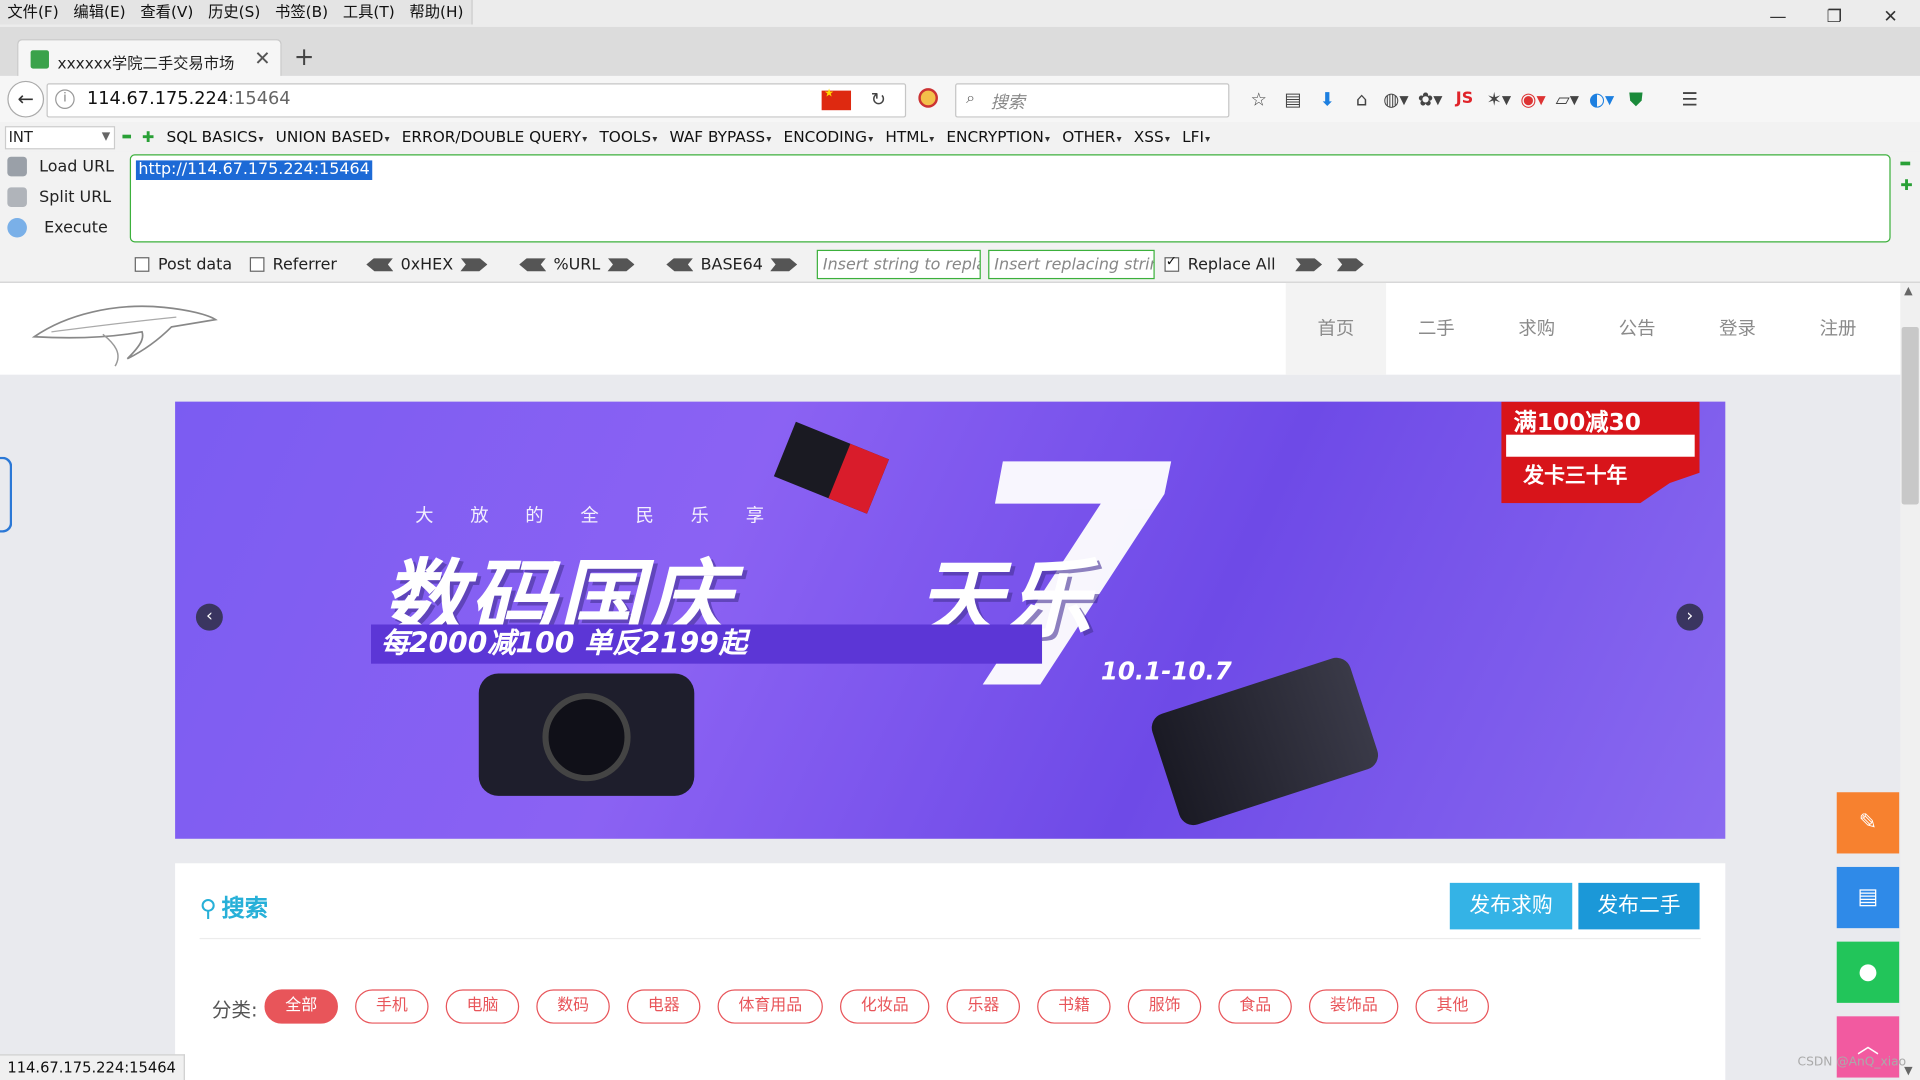  What do you see at coordinates (1010, 198) in the screenshot?
I see `hackbar-url-textarea: http://114.67.175.224:15464` at bounding box center [1010, 198].